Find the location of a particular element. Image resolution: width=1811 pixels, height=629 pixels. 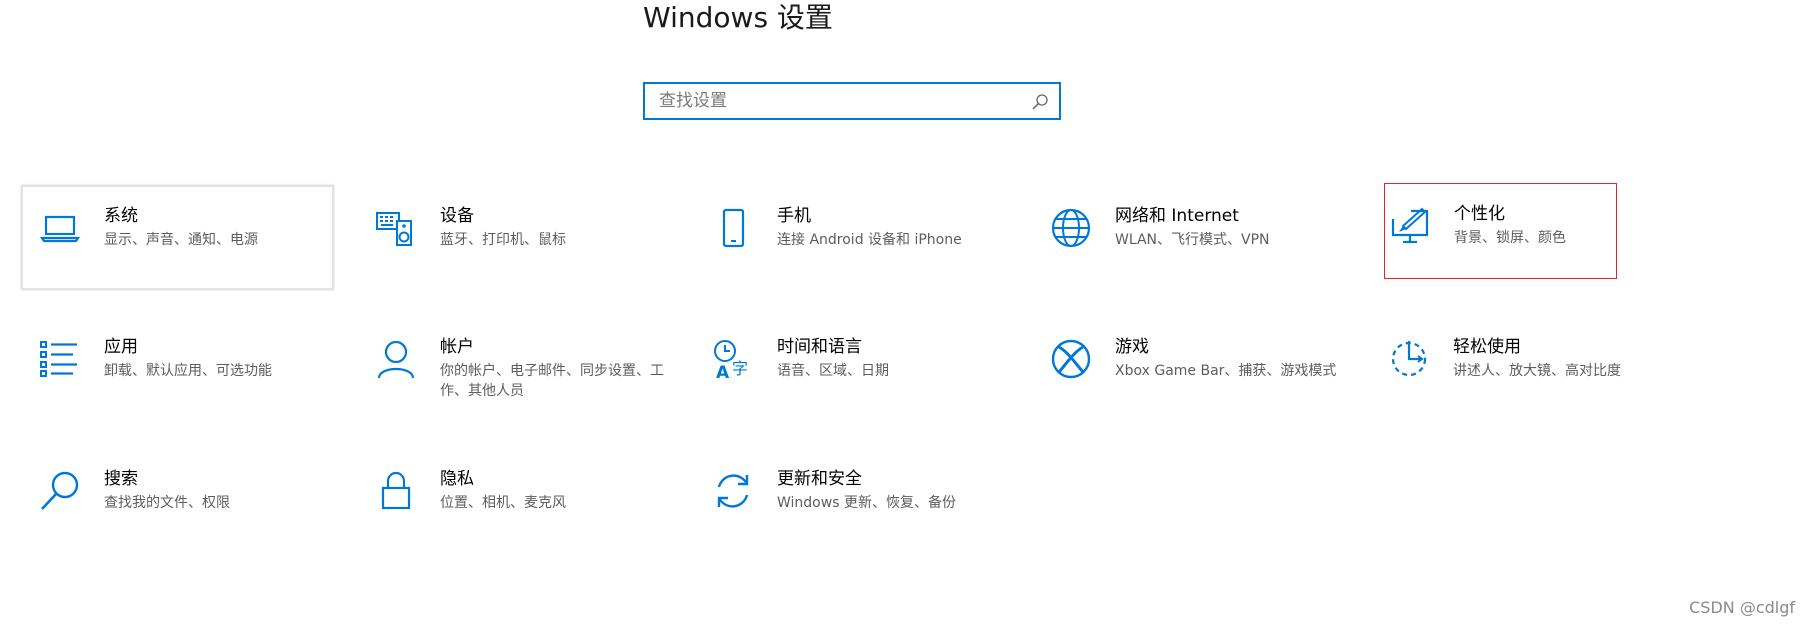

tile-time-language: A字 时间和语言 语音、区域、日期 is located at coordinates (854, 366).